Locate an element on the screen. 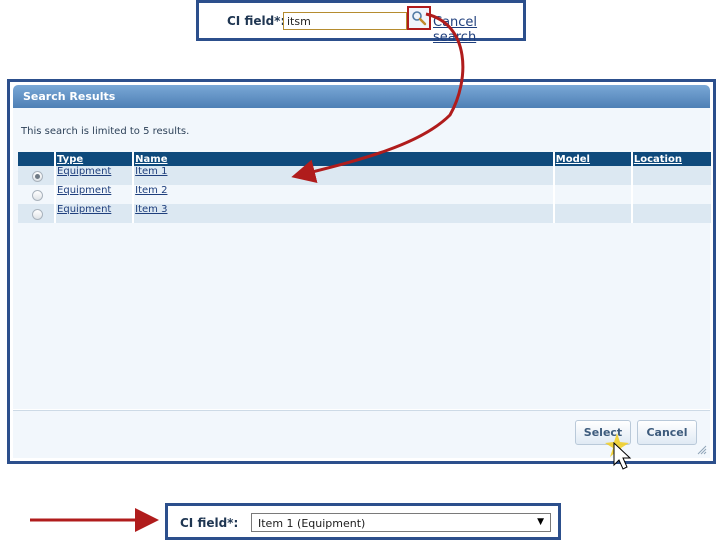 This screenshot has height=549, width=723. magnifier-icon is located at coordinates (419, 18).